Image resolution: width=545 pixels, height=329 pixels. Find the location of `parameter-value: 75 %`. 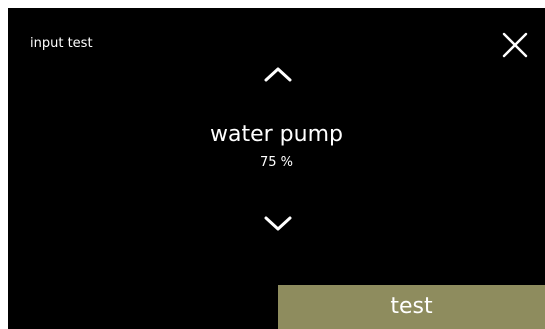

parameter-value: 75 % is located at coordinates (276, 162).